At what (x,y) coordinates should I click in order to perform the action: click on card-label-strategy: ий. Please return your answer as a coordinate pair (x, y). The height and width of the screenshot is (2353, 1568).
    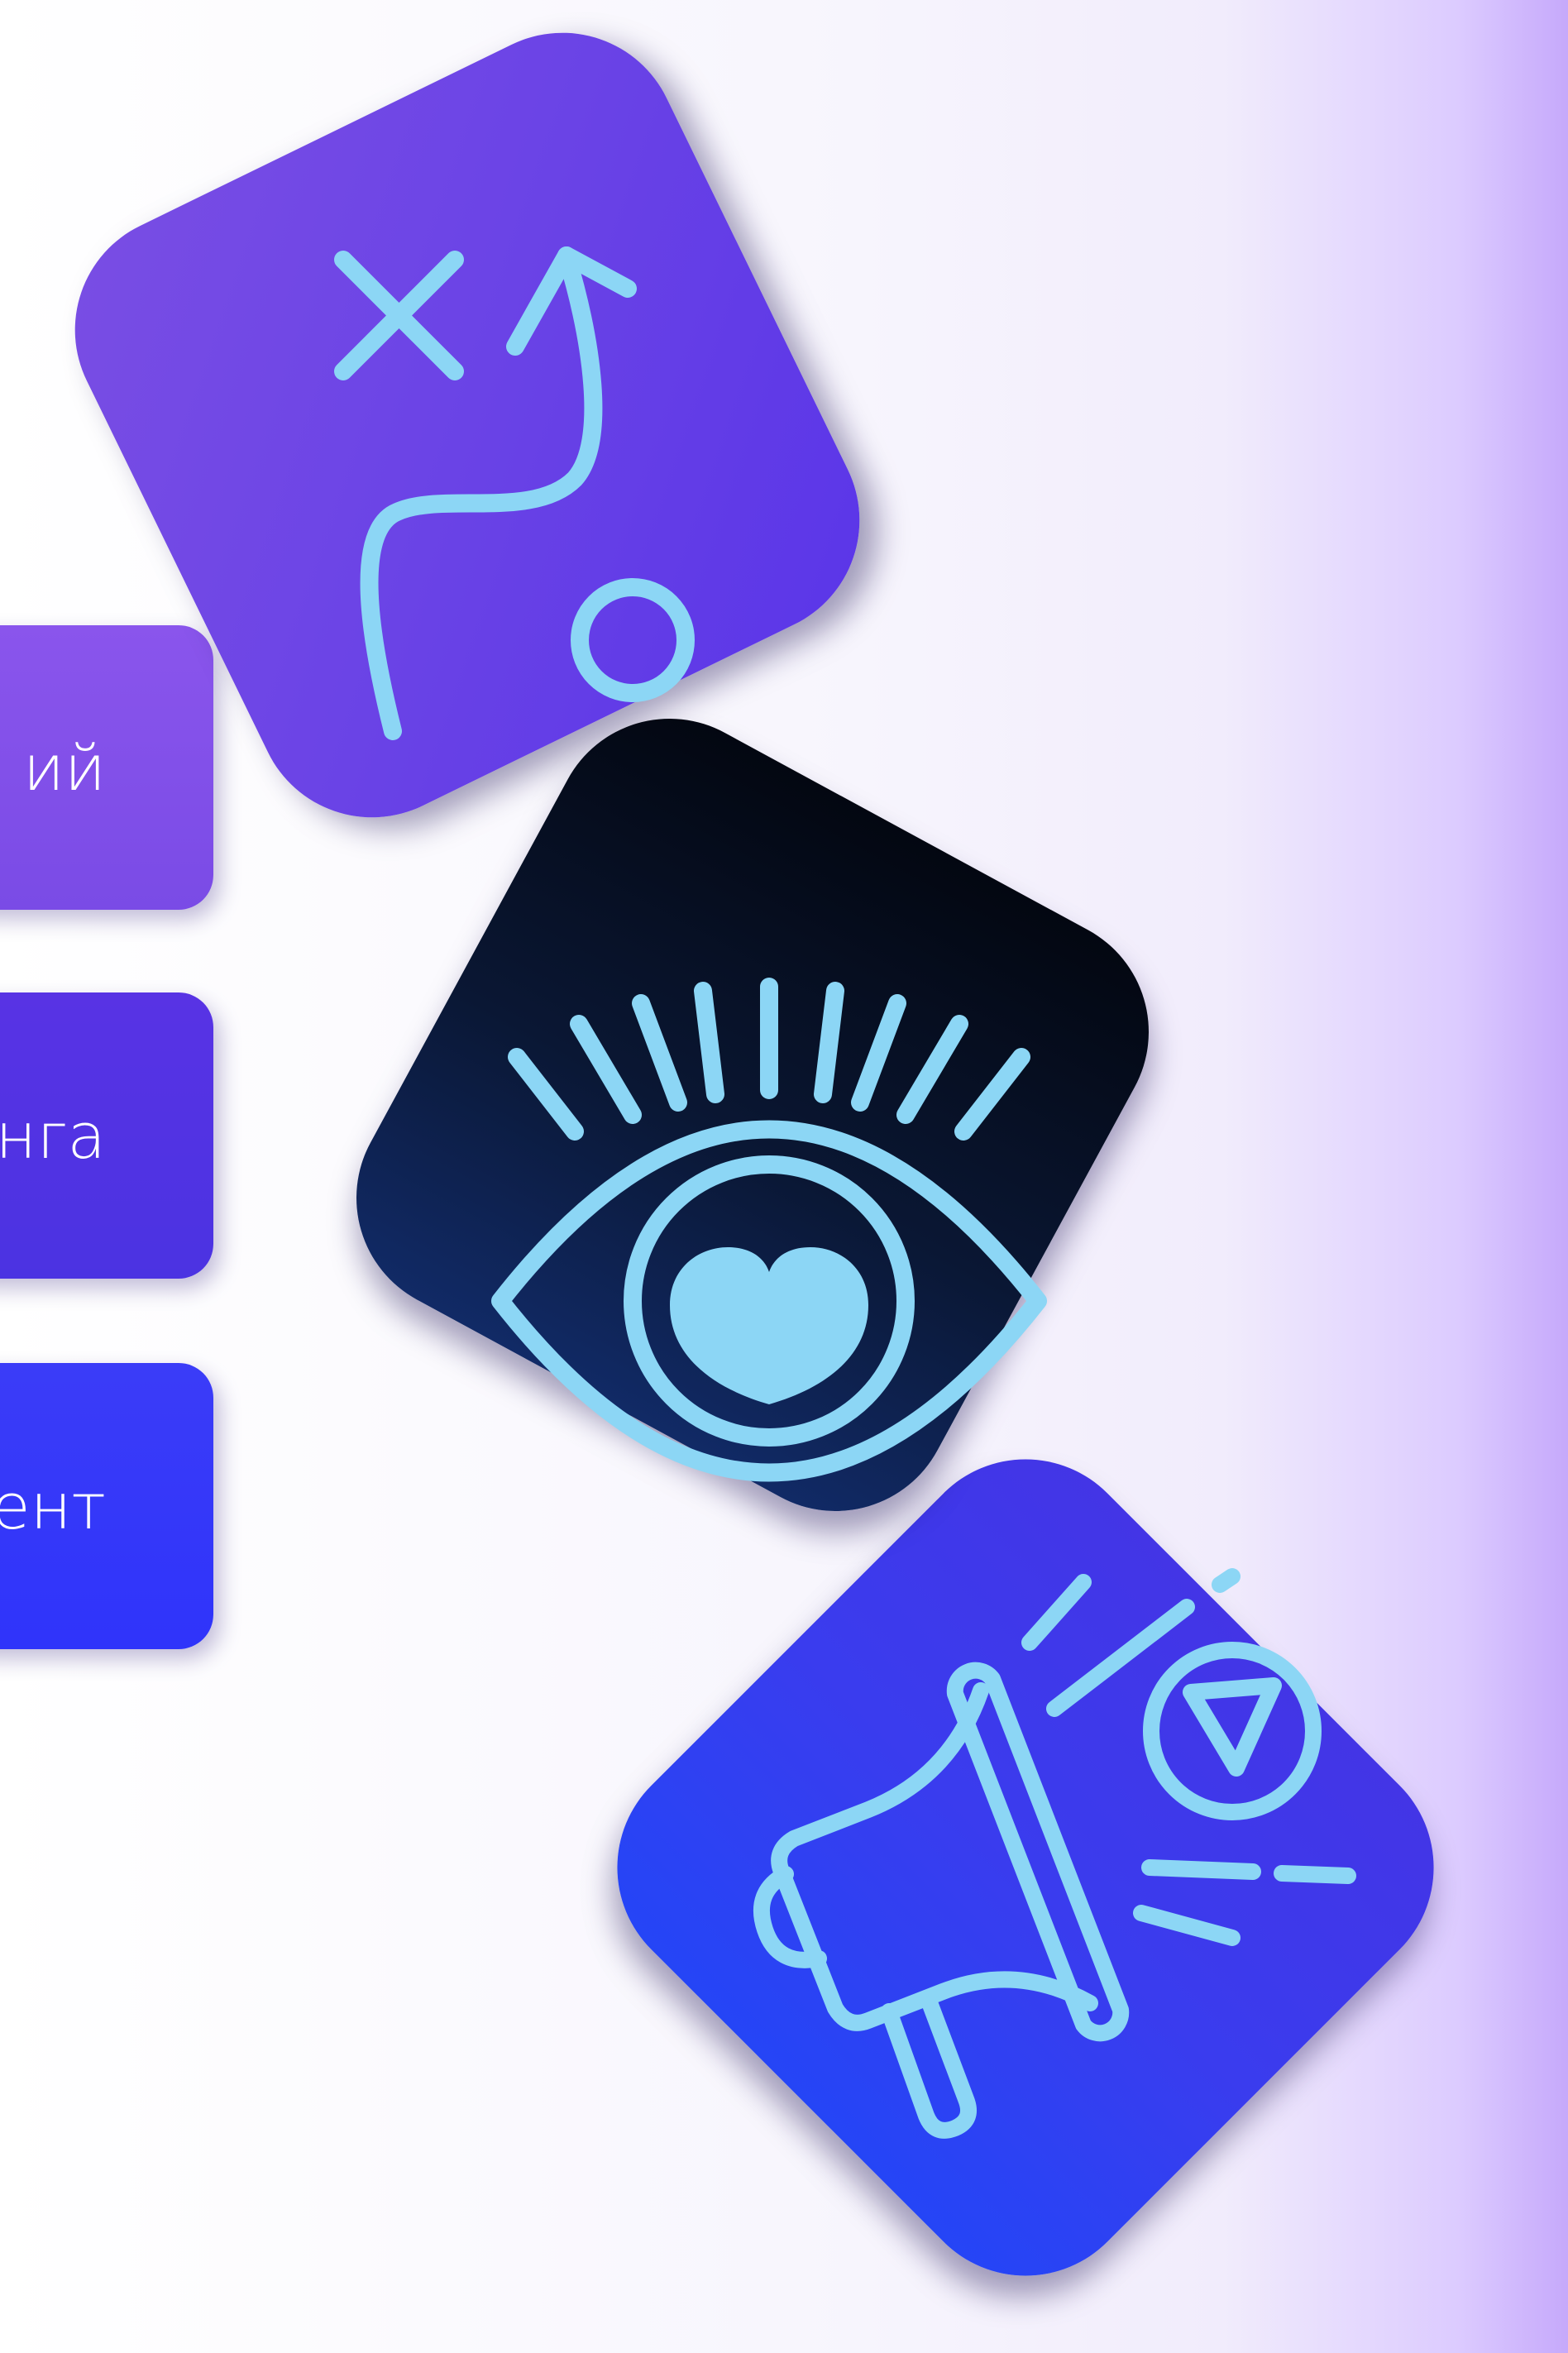
    Looking at the image, I should click on (64, 768).